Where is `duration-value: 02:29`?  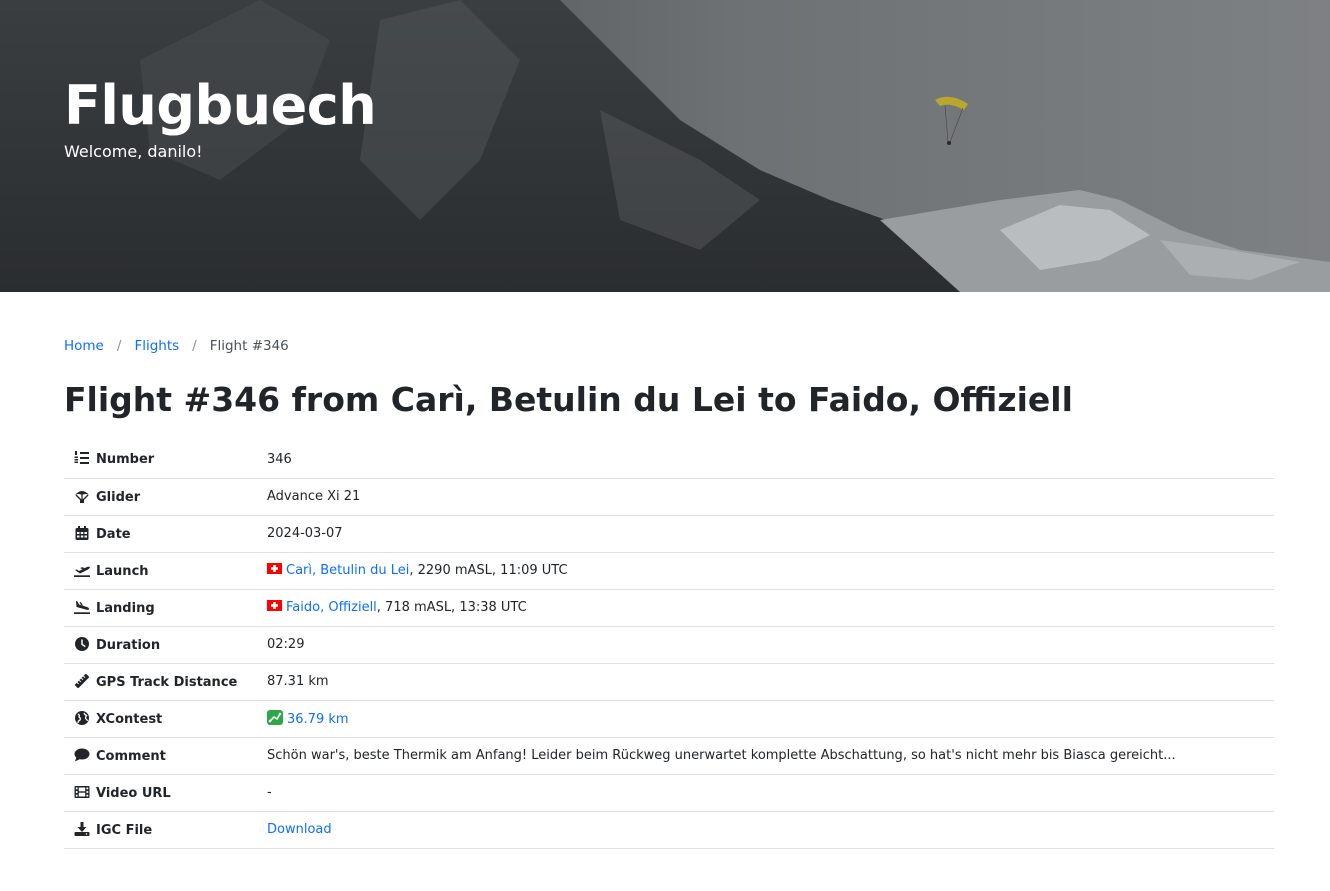 duration-value: 02:29 is located at coordinates (770, 645).